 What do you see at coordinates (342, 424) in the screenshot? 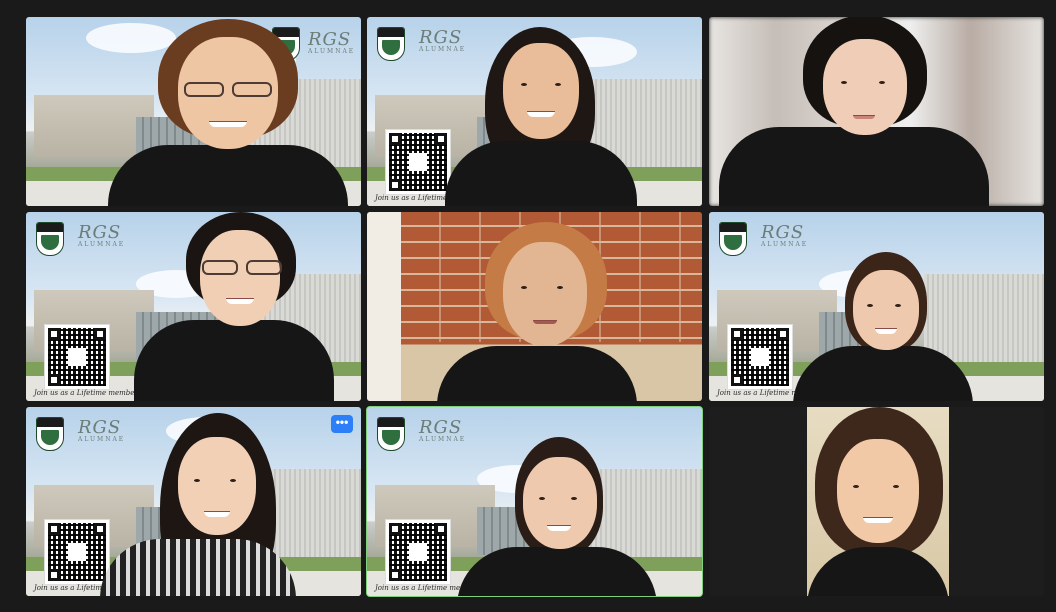
I see `more-options-button: •••` at bounding box center [342, 424].